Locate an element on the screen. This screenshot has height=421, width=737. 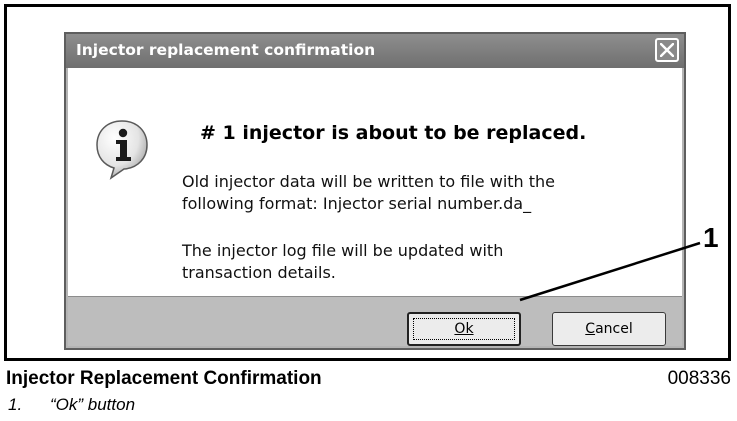
callout-leader-line is located at coordinates (610, 271).